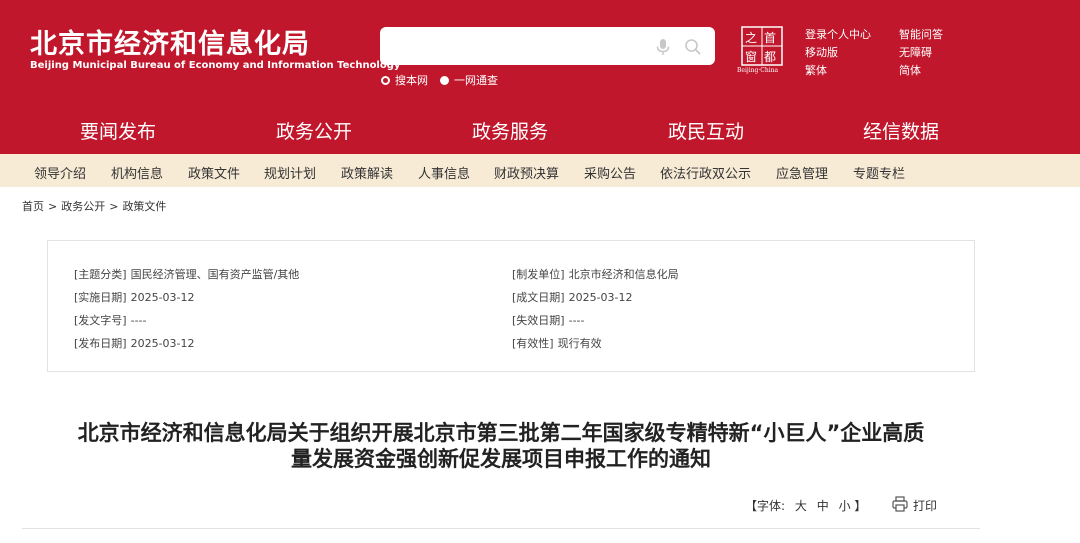 The image size is (1080, 543). I want to click on sub-nav-public-notices: 依法行政双公示, so click(705, 172).